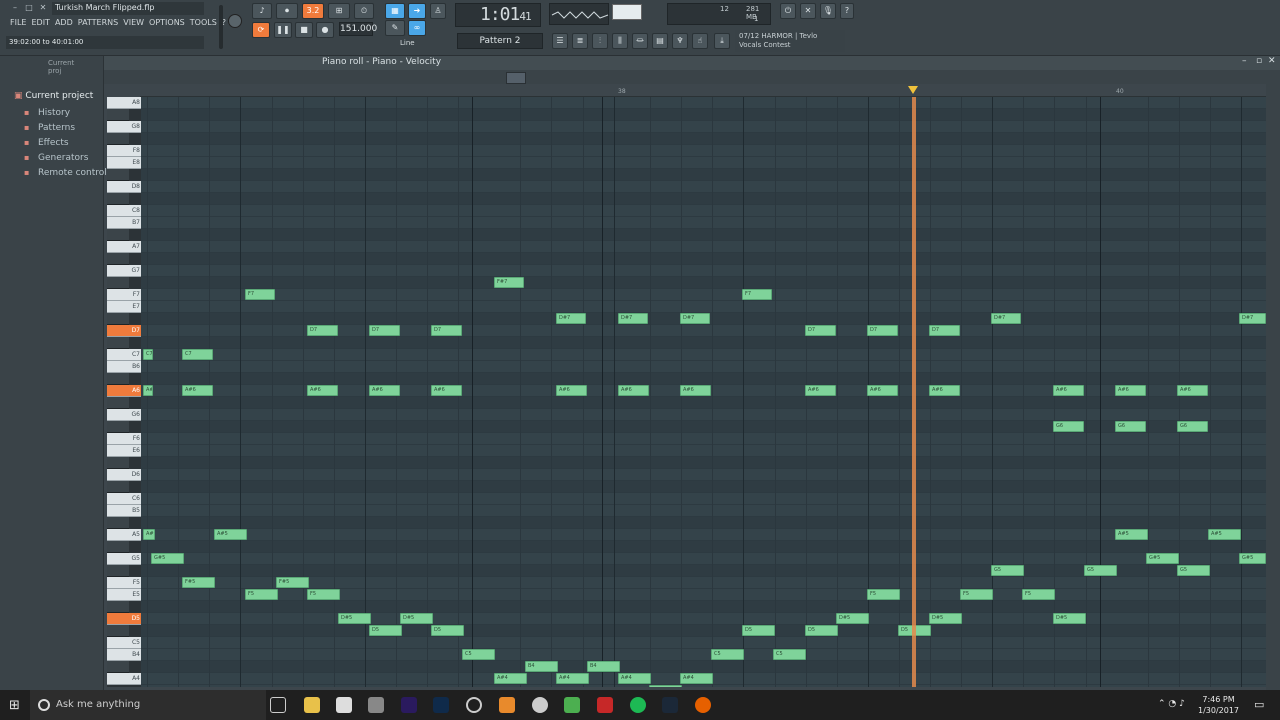 This screenshot has height=720, width=1280. I want to click on note: F#5, so click(292, 582).